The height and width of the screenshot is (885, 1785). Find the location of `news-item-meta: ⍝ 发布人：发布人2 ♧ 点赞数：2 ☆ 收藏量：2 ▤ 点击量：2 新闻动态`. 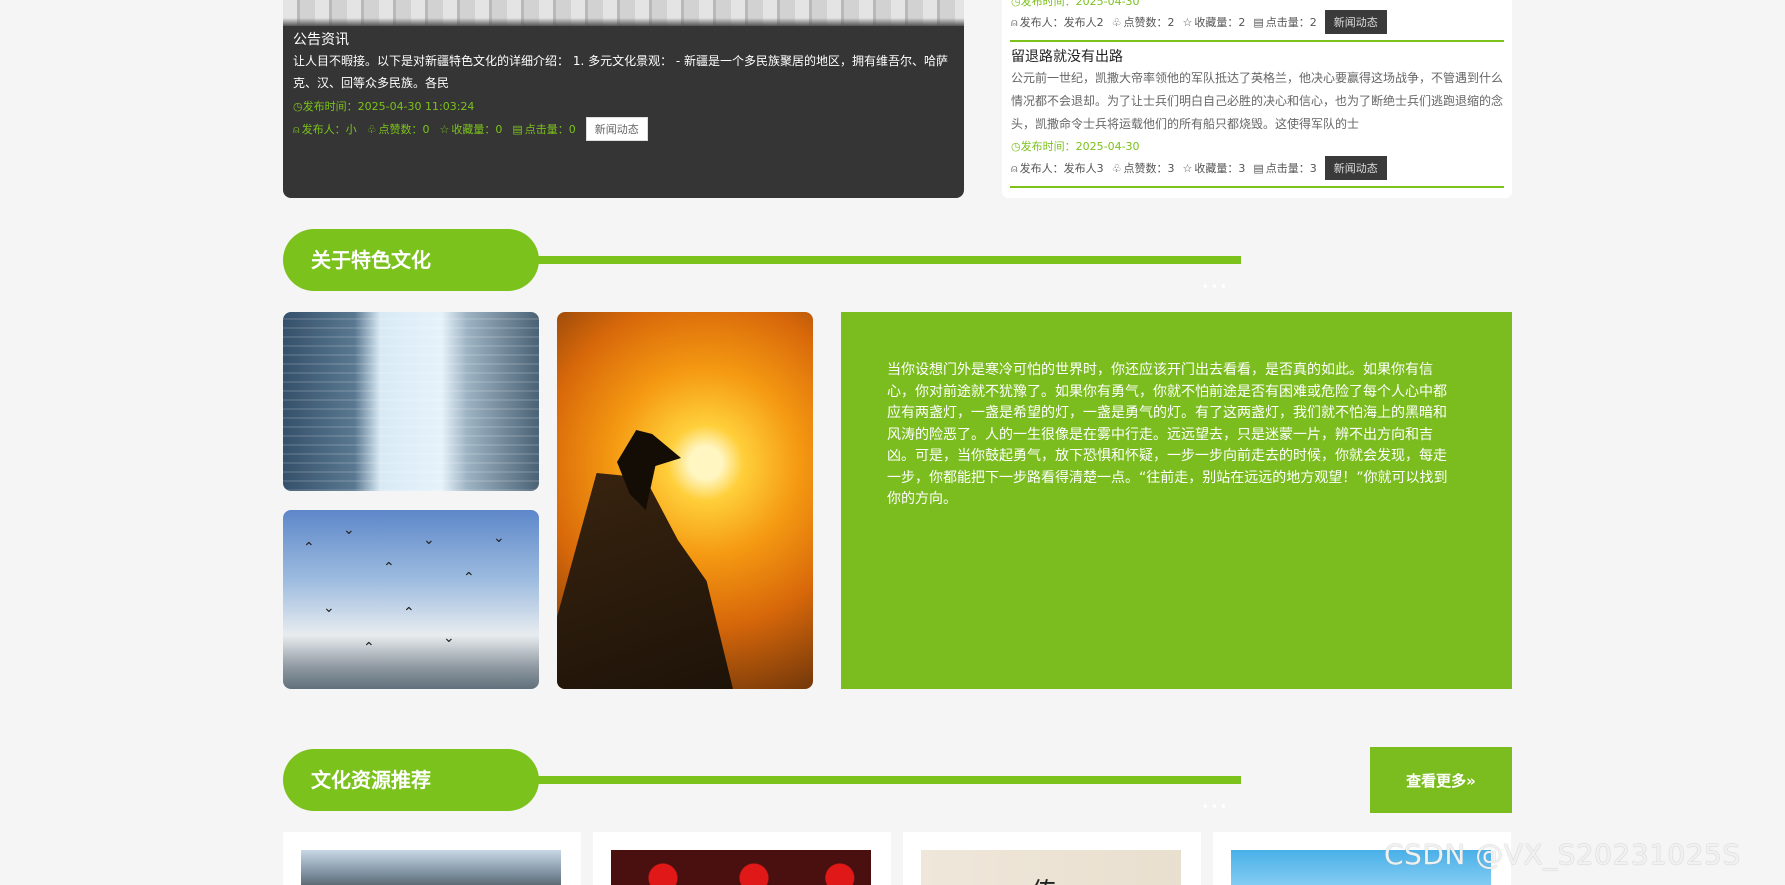

news-item-meta: ⍝ 发布人：发布人2 ♧ 点赞数：2 ☆ 收藏量：2 ▤ 点击量：2 新闻动态 is located at coordinates (1199, 22).